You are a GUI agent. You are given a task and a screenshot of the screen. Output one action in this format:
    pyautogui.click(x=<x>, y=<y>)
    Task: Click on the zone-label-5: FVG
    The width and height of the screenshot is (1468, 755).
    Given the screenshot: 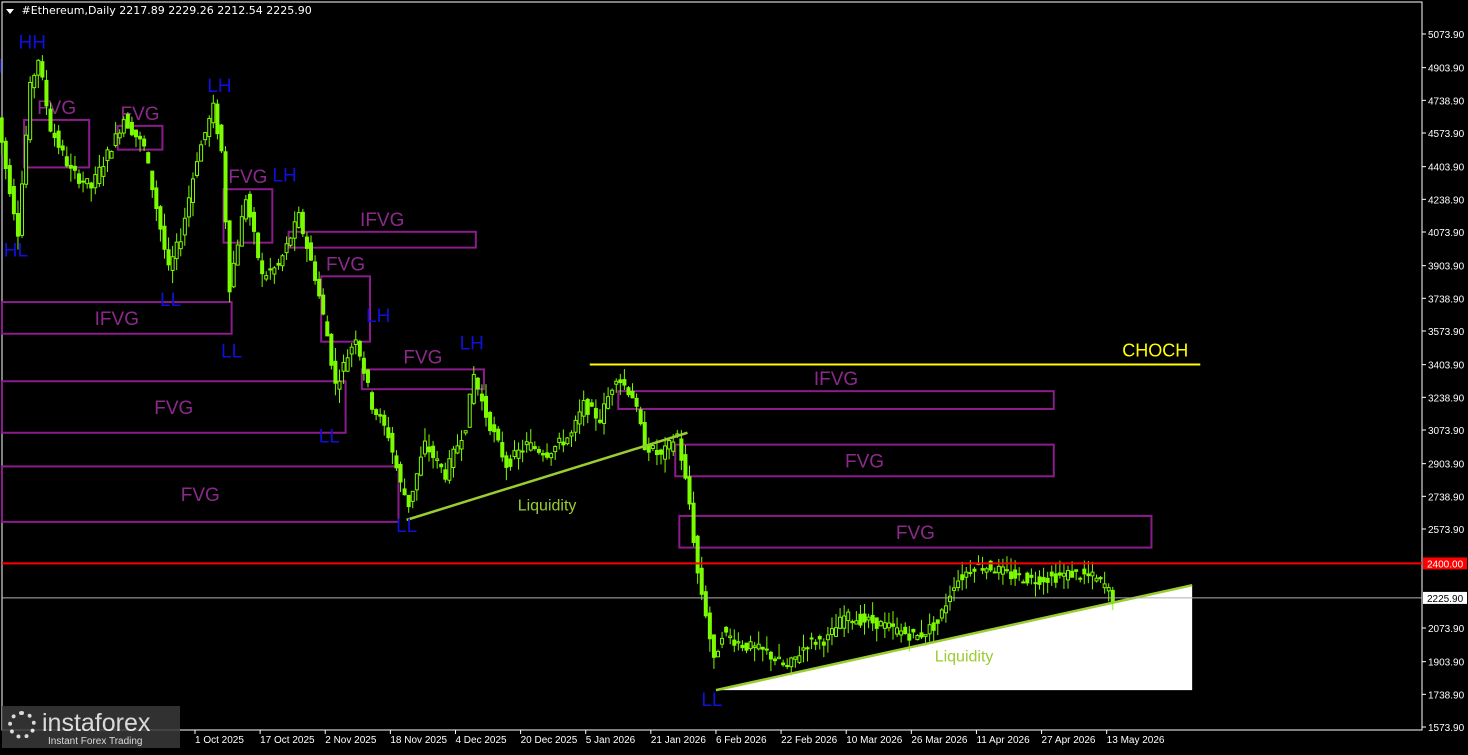 What is the action you would take?
    pyautogui.click(x=345, y=264)
    